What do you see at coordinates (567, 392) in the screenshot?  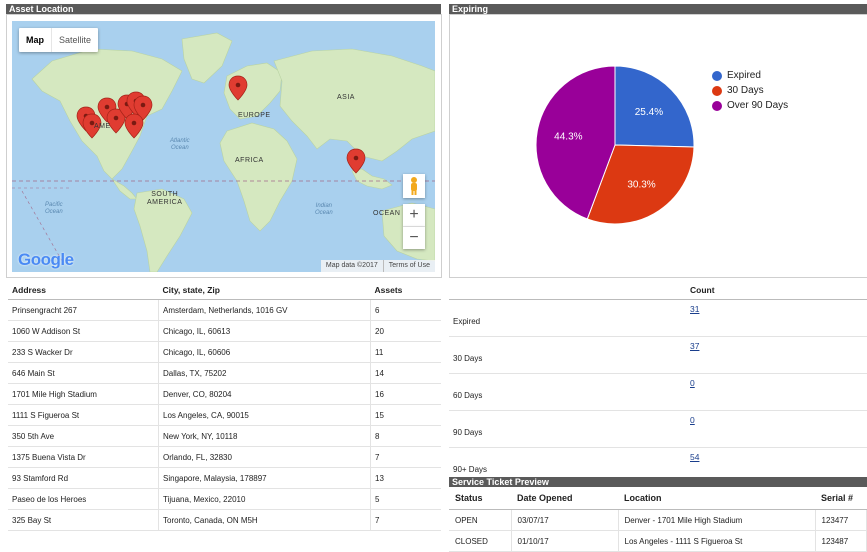 I see `period-label: 60 Days` at bounding box center [567, 392].